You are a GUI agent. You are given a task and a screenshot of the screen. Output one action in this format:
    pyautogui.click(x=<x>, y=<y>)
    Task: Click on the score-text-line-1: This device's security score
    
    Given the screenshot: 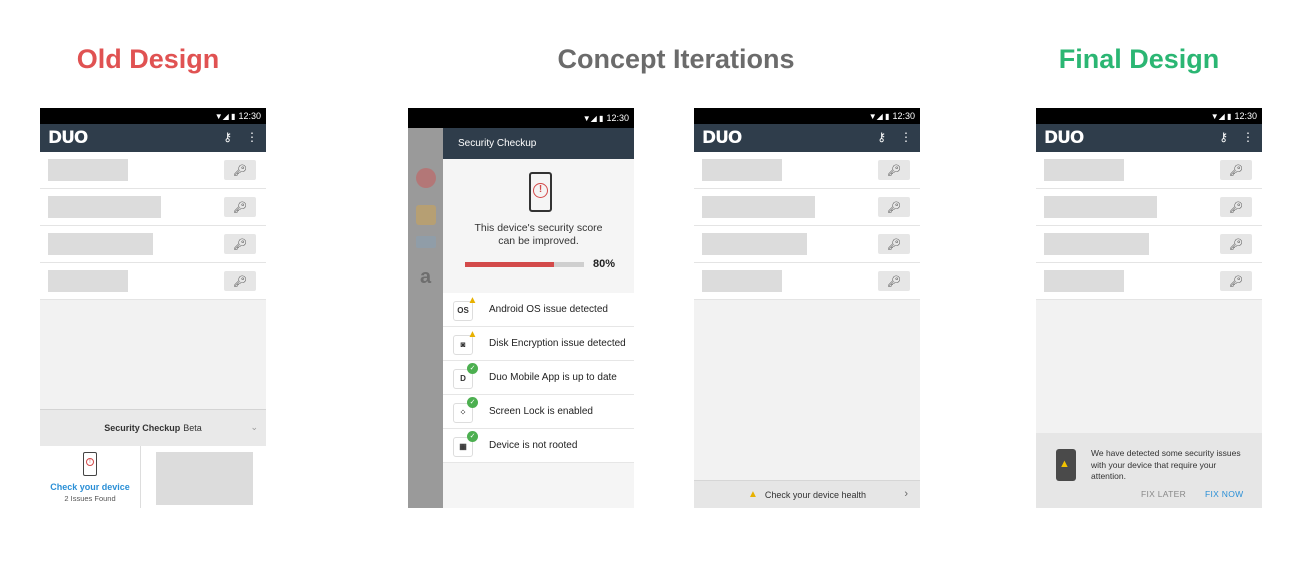 What is the action you would take?
    pyautogui.click(x=538, y=228)
    